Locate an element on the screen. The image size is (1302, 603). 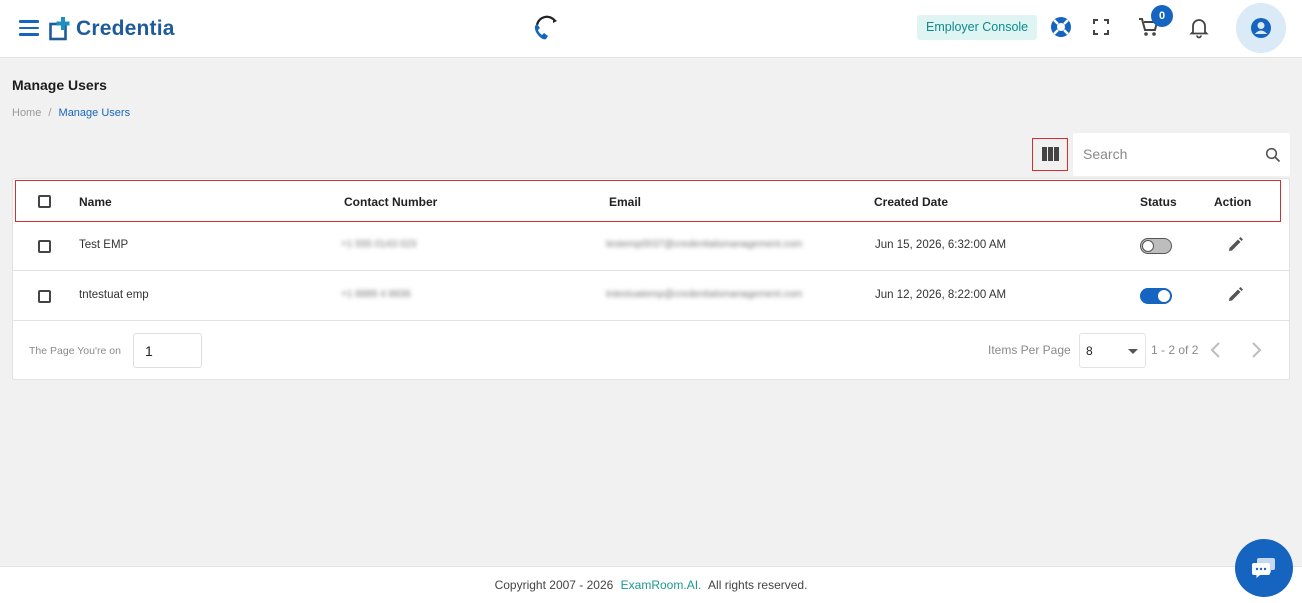
page-number-input is located at coordinates (167, 350).